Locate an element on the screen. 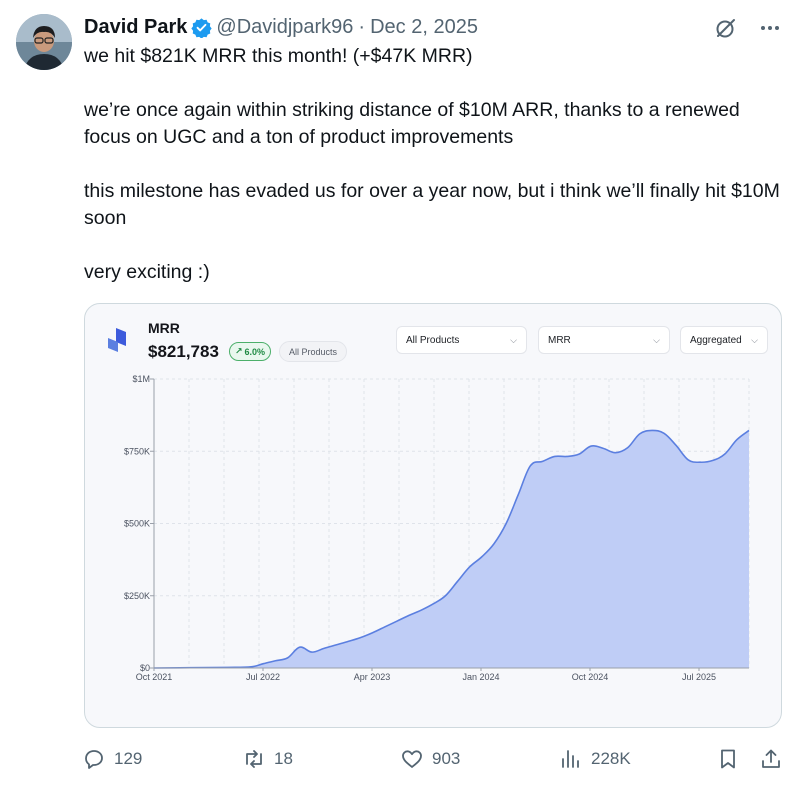  y-tick-label: $750K is located at coordinates (137, 451).